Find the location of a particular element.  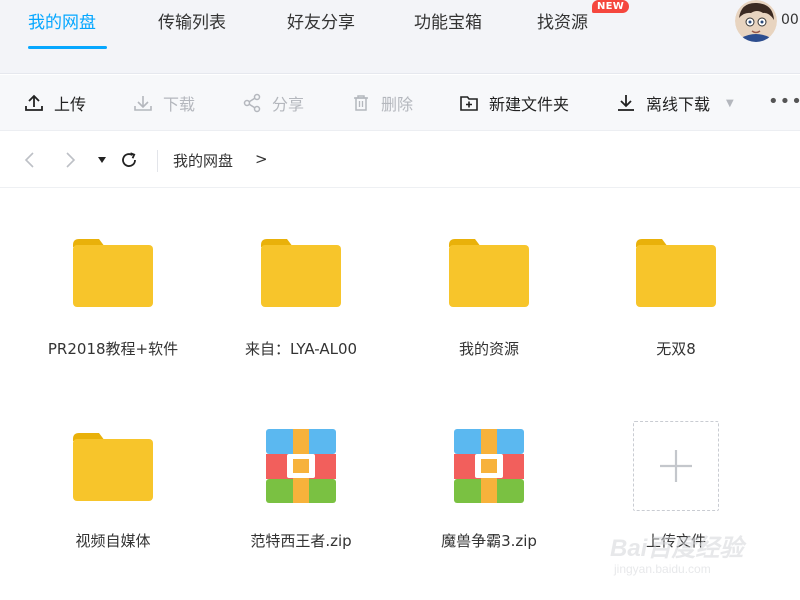

offline-download-label: 离线下载 is located at coordinates (678, 104).